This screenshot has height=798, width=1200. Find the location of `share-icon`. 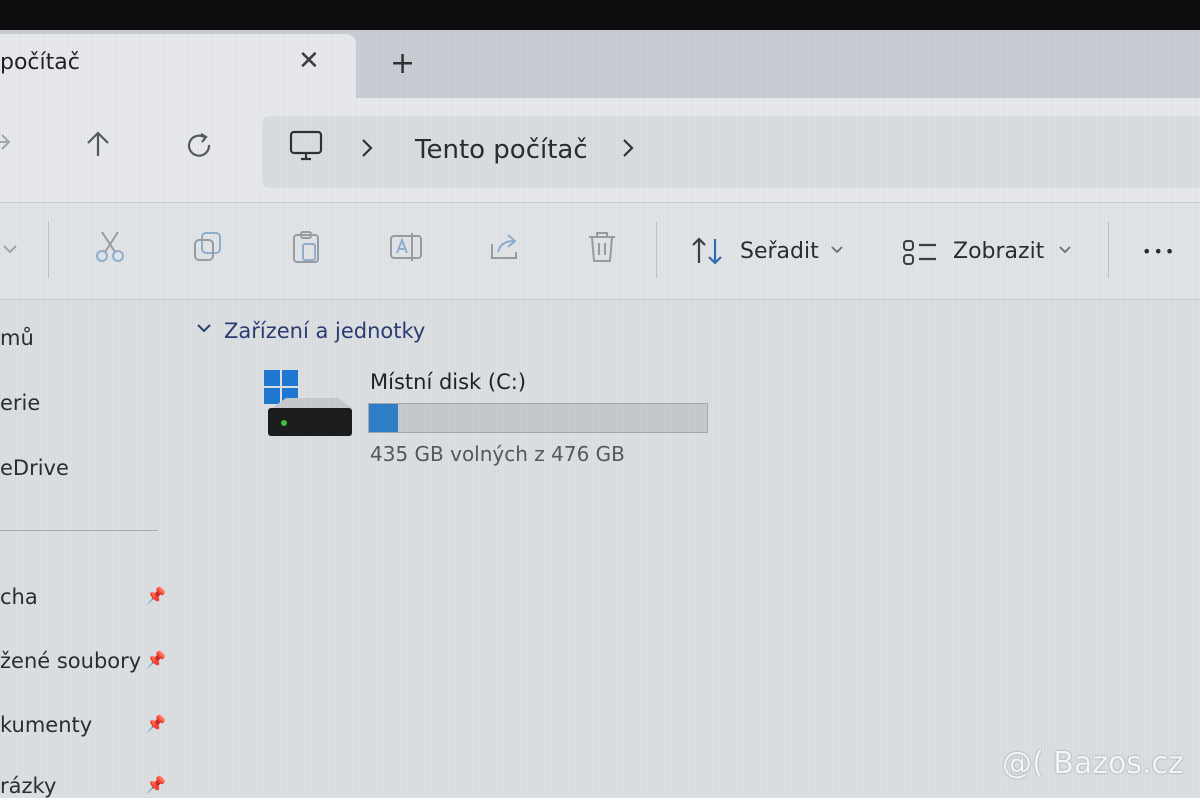

share-icon is located at coordinates (504, 246).